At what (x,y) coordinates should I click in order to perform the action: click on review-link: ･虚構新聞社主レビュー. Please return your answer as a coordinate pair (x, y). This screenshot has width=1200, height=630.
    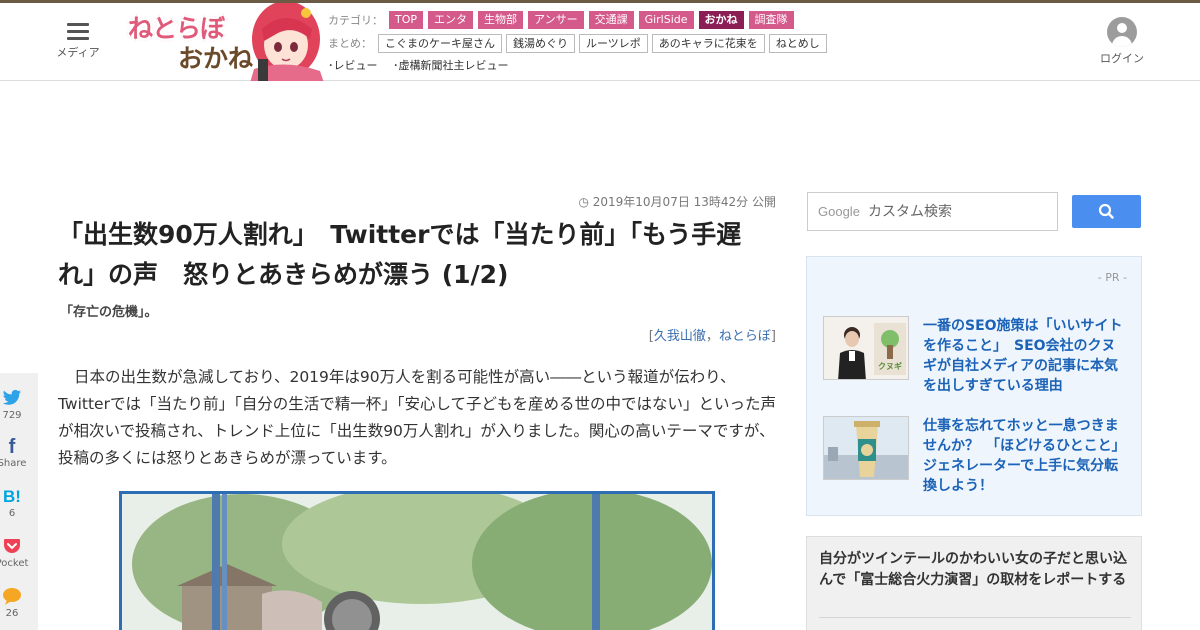
    Looking at the image, I should click on (451, 65).